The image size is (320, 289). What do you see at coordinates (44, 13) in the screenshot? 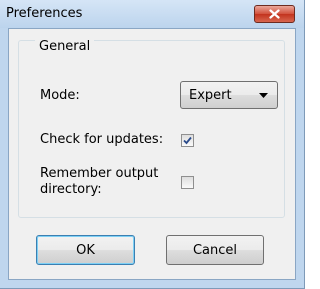
I see `window-title: Preferences` at bounding box center [44, 13].